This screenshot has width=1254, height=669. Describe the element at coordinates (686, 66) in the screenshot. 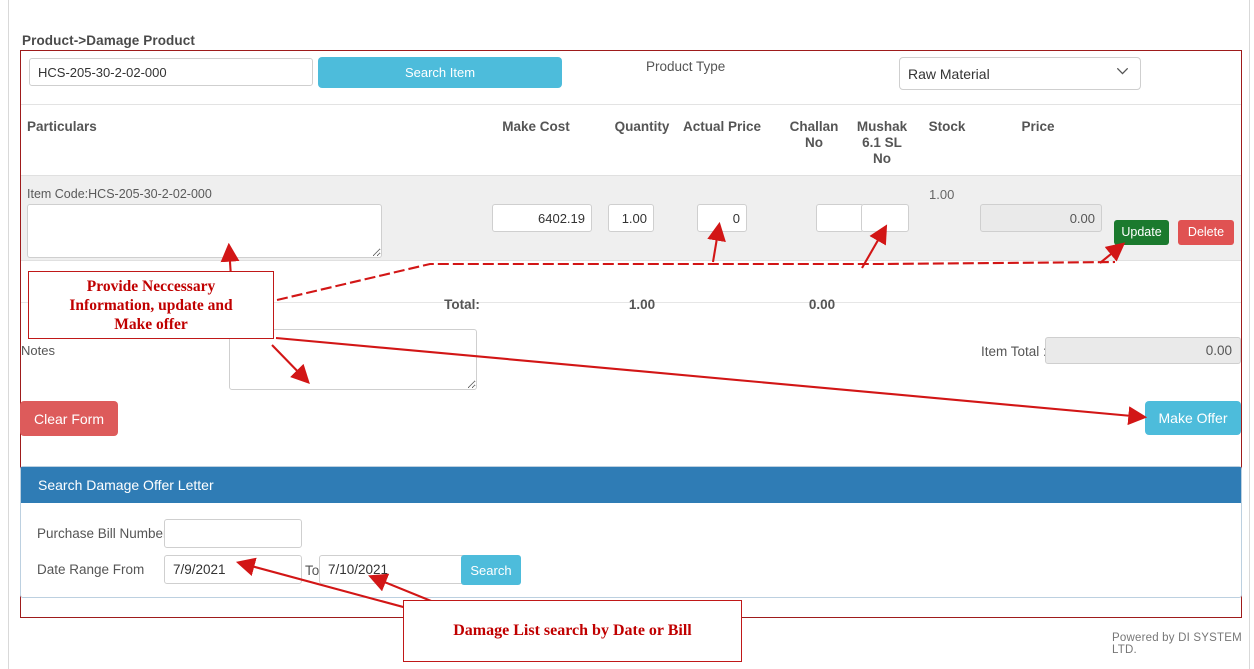

I see `product-type-label: Product Type` at that location.